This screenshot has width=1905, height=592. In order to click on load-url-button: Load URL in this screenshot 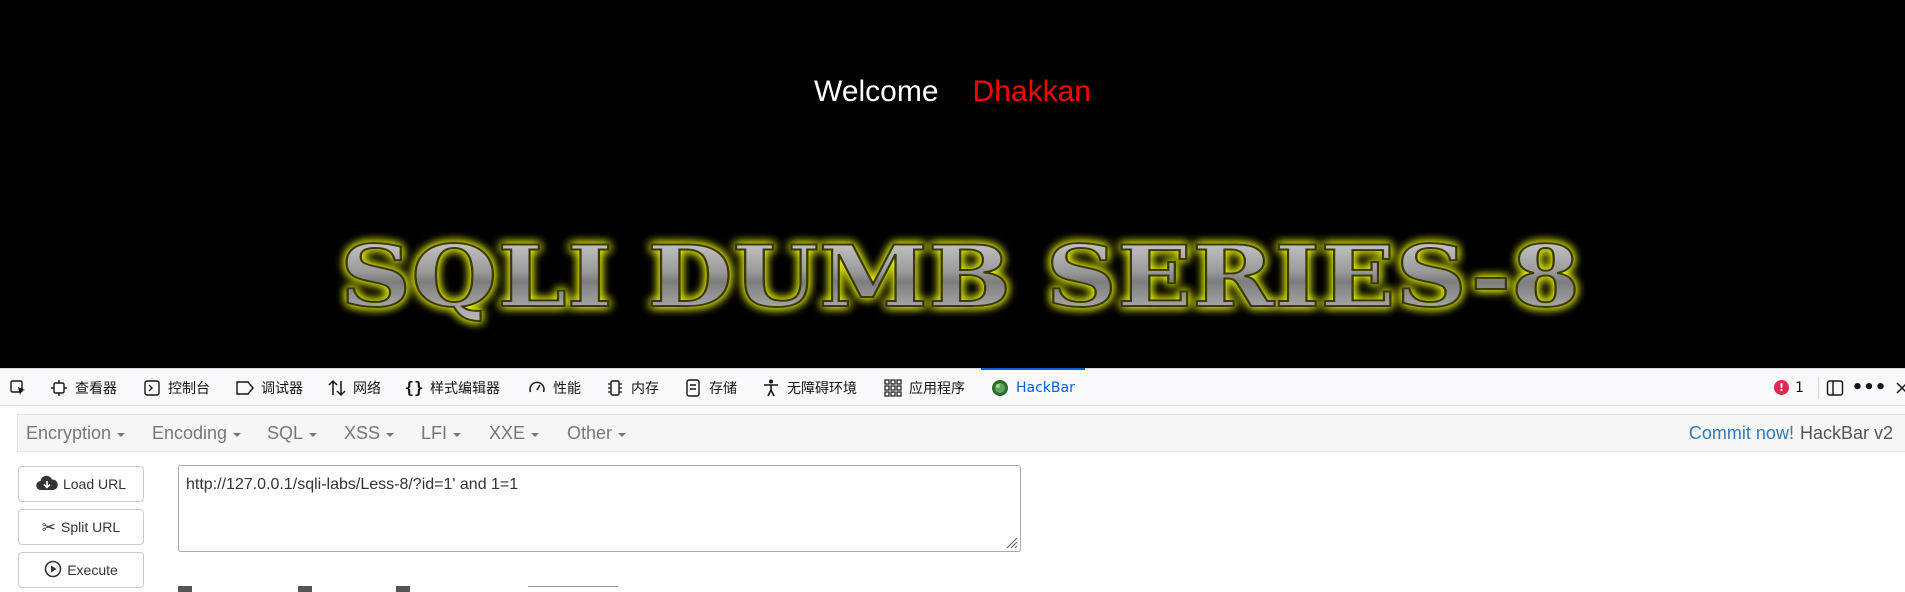, I will do `click(81, 484)`.